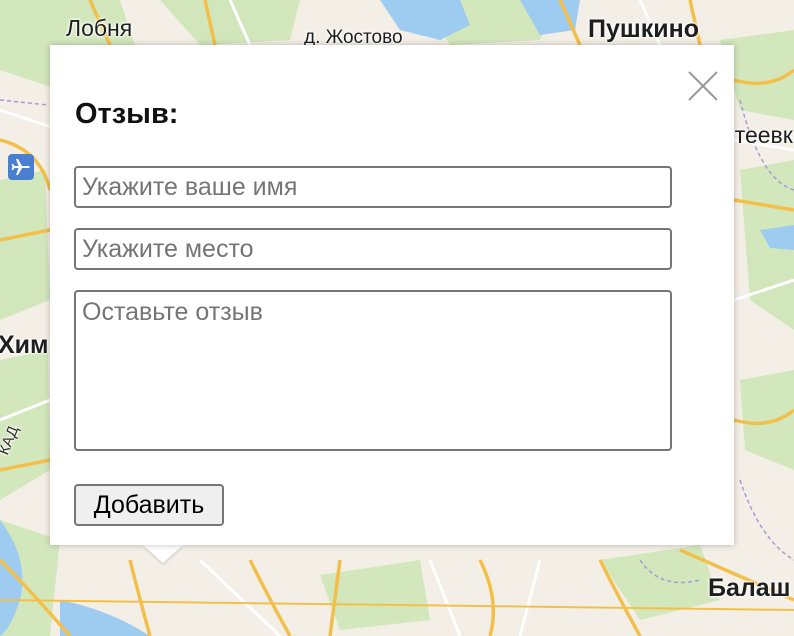 This screenshot has width=794, height=636. Describe the element at coordinates (99, 28) in the screenshot. I see `map-label-lobnya: Лобня` at that location.